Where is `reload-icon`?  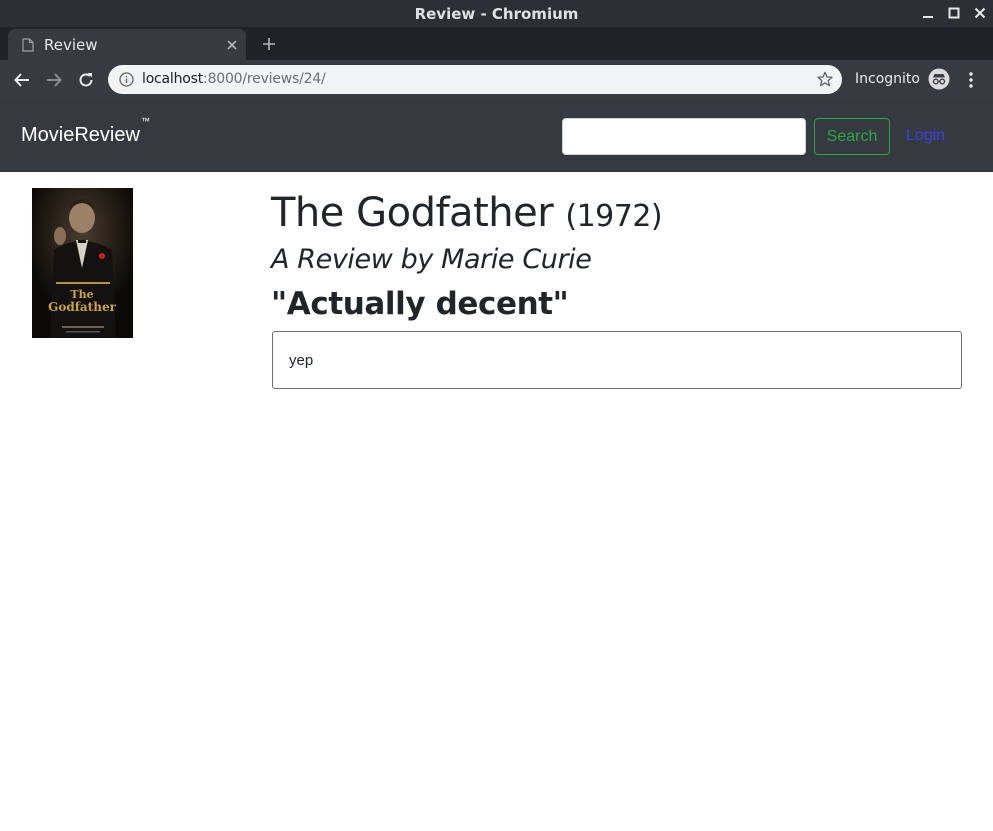 reload-icon is located at coordinates (86, 80).